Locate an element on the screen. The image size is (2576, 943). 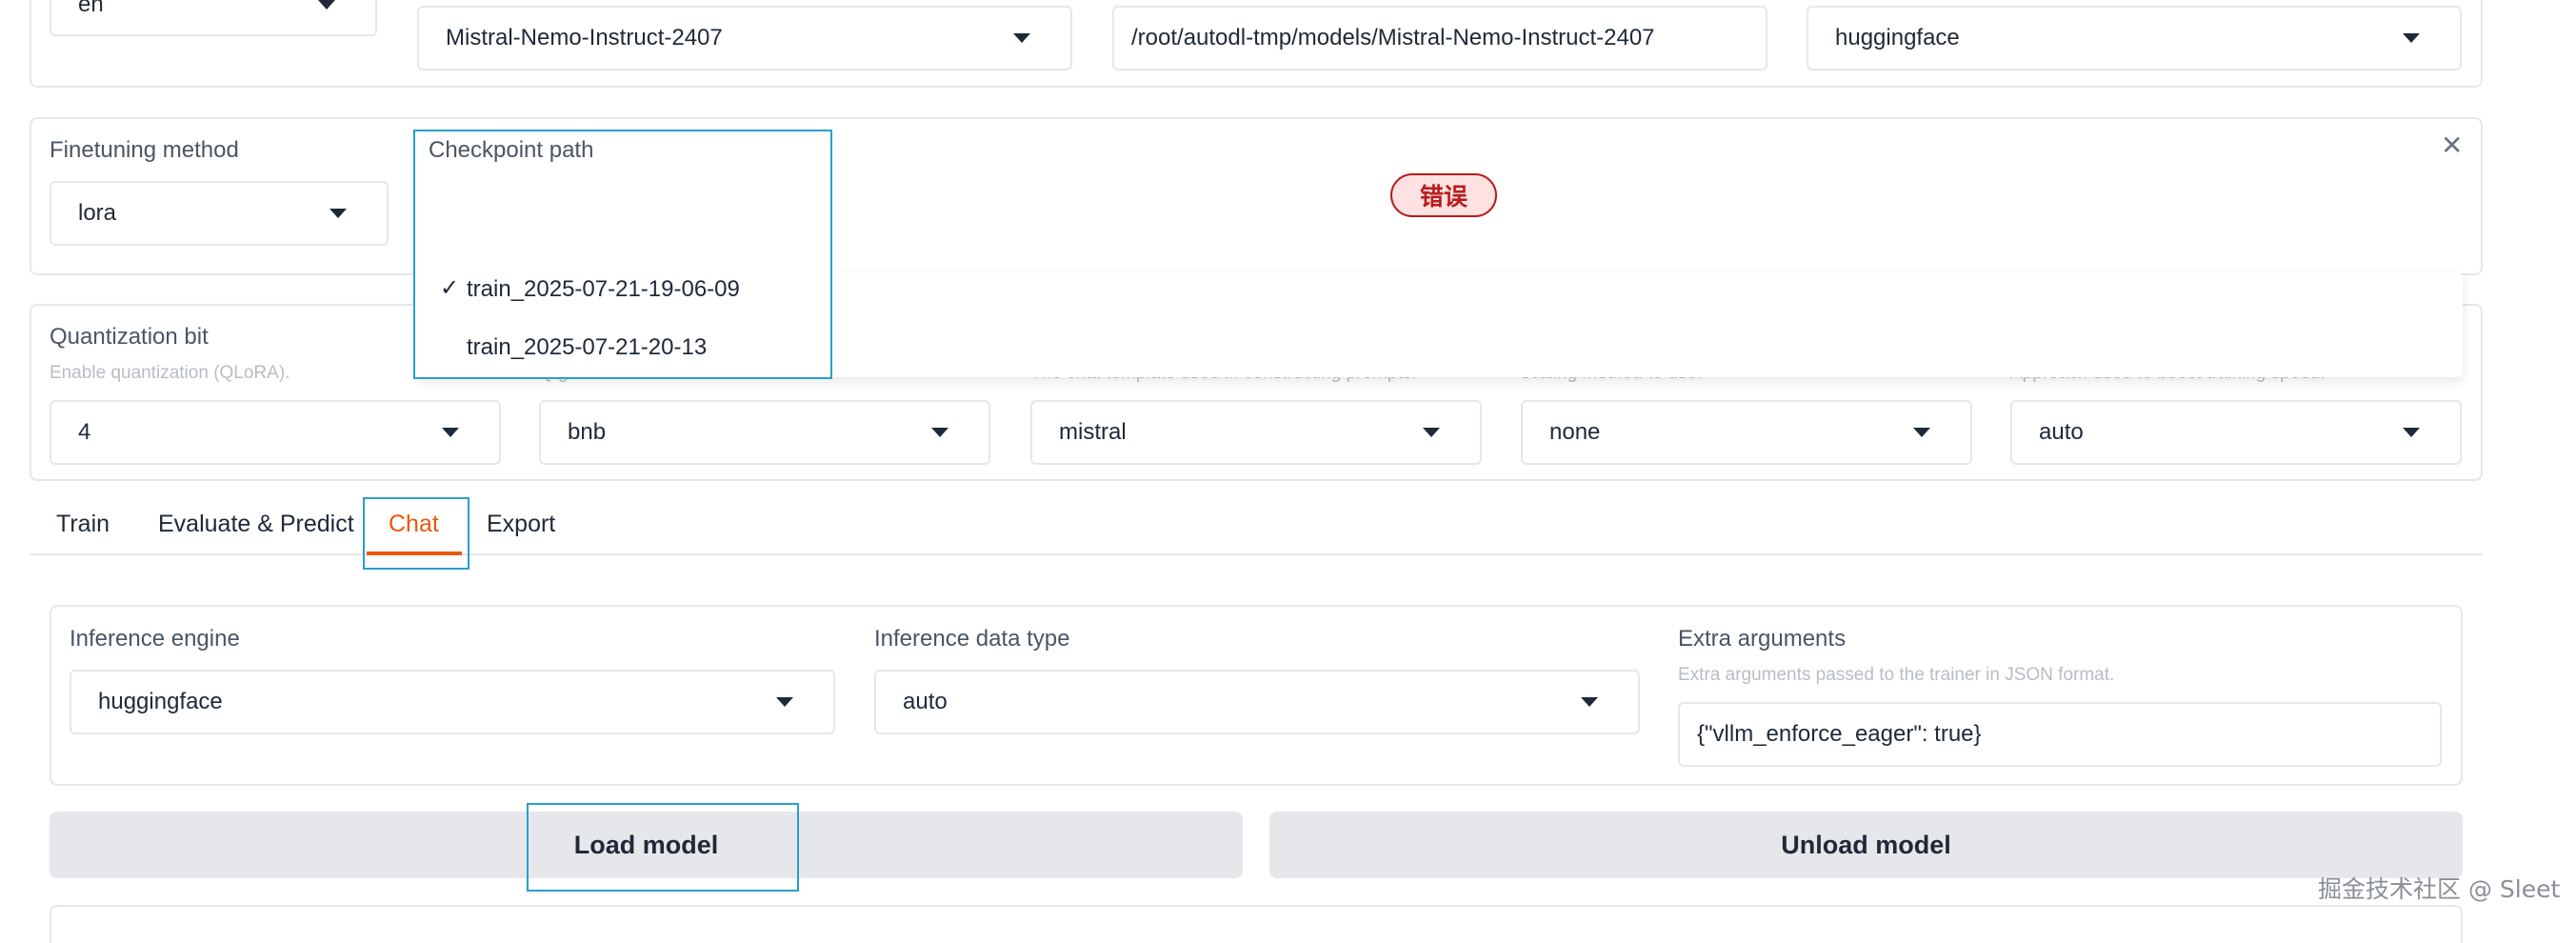
inference-engine-label: Inference engine is located at coordinates (155, 639).